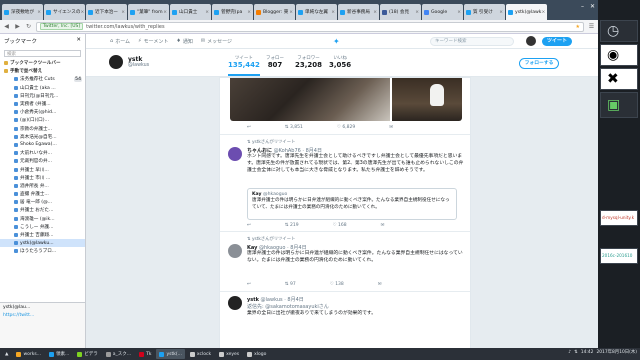  Describe the element at coordinates (244, 65) in the screenshot. I see `stat-tweets: ツイート 135,442` at that location.